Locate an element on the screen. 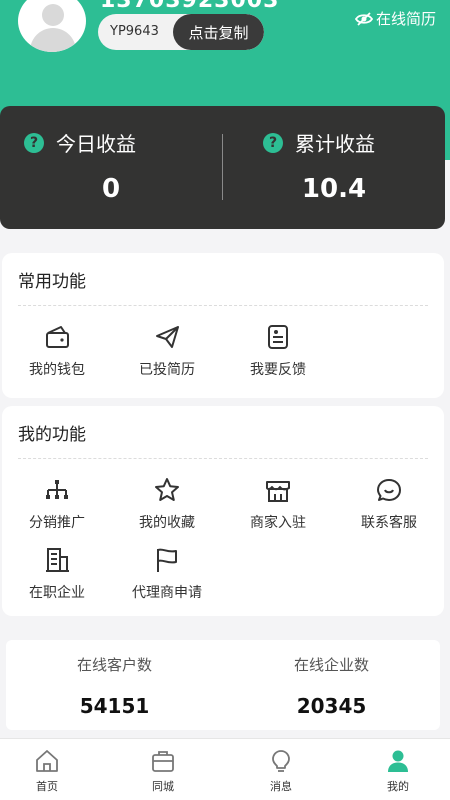 The image size is (450, 800). online-customers: 在线客户数 54151 is located at coordinates (114, 685).